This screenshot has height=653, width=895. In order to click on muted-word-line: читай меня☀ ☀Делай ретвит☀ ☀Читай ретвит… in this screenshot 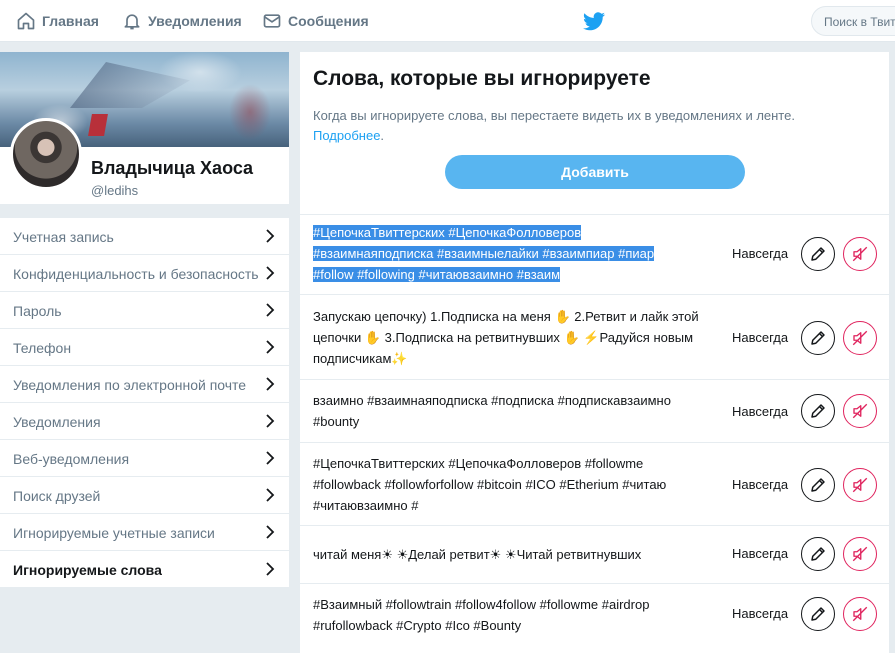, I will do `click(477, 554)`.